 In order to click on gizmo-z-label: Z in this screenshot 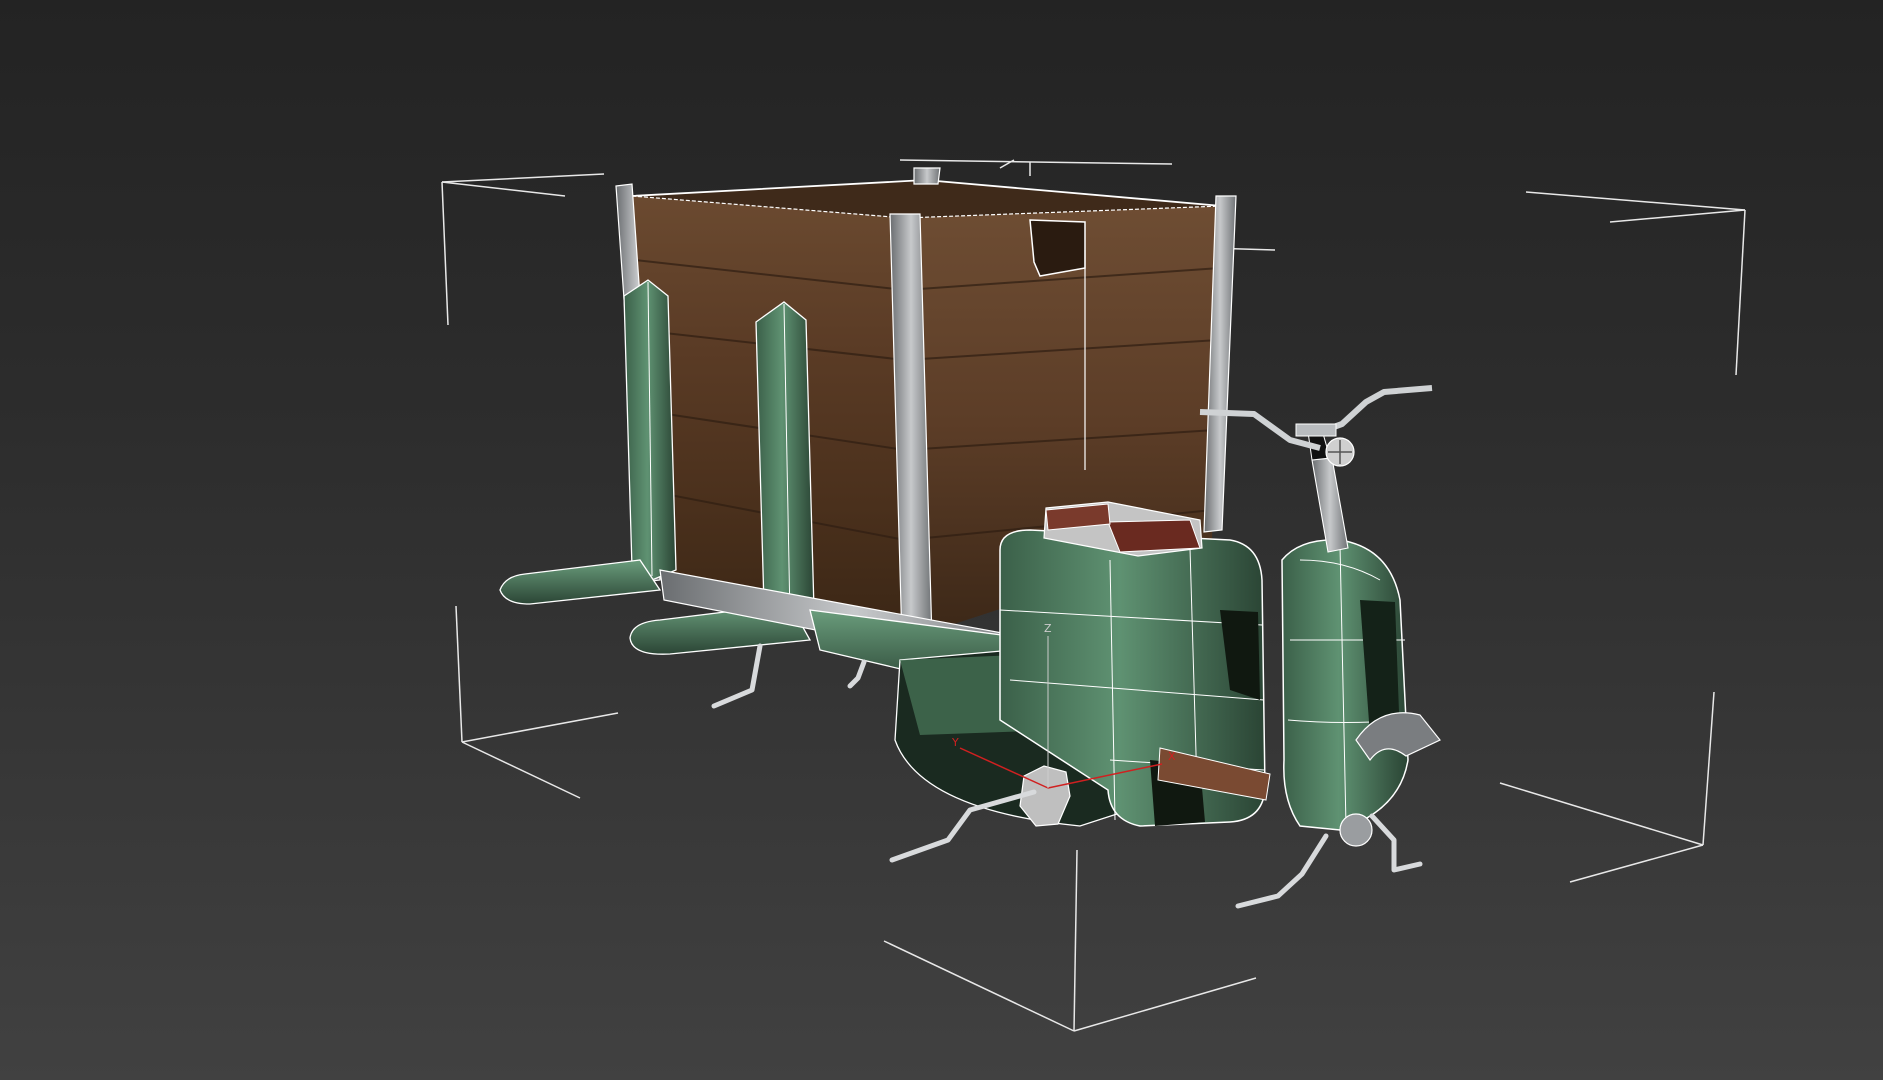, I will do `click(1048, 628)`.